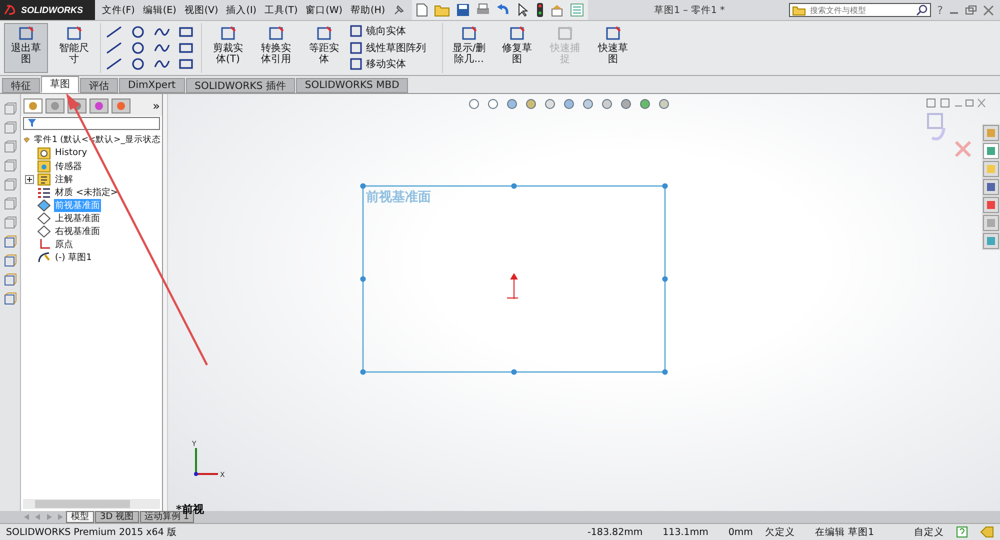 The image size is (1000, 540). Describe the element at coordinates (91, 123) in the screenshot. I see `filter-field` at that location.